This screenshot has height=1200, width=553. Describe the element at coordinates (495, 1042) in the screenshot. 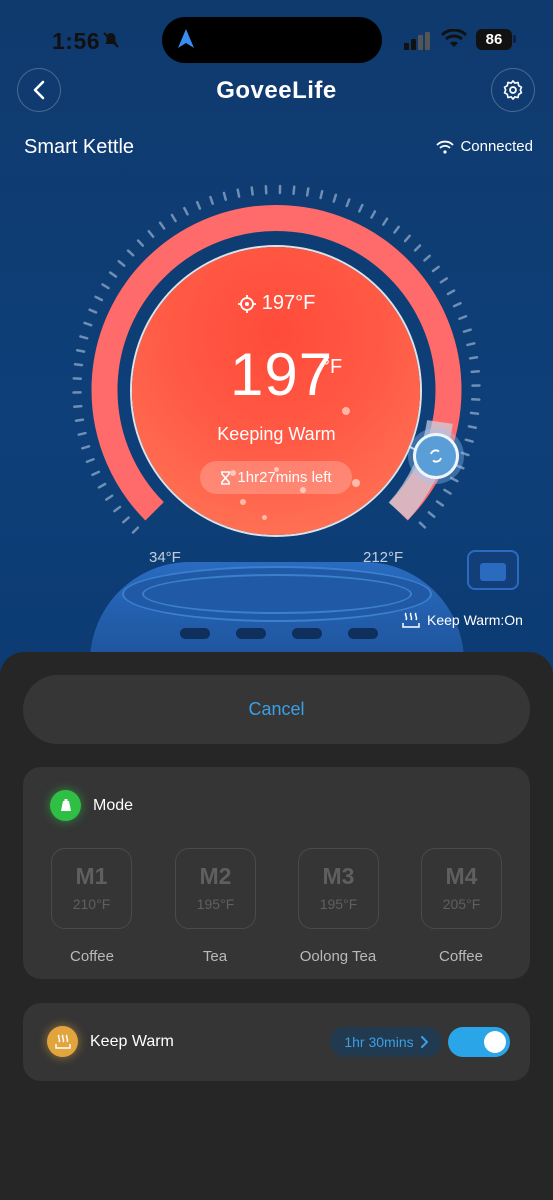

I see `toggle-knob` at that location.